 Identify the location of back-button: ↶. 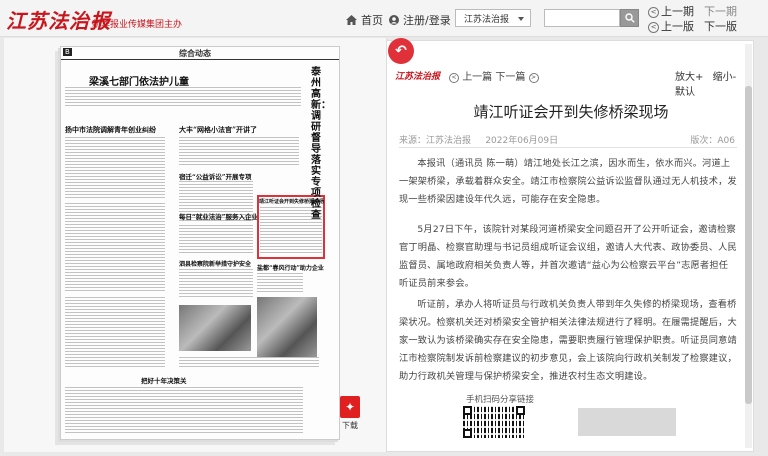
(401, 51).